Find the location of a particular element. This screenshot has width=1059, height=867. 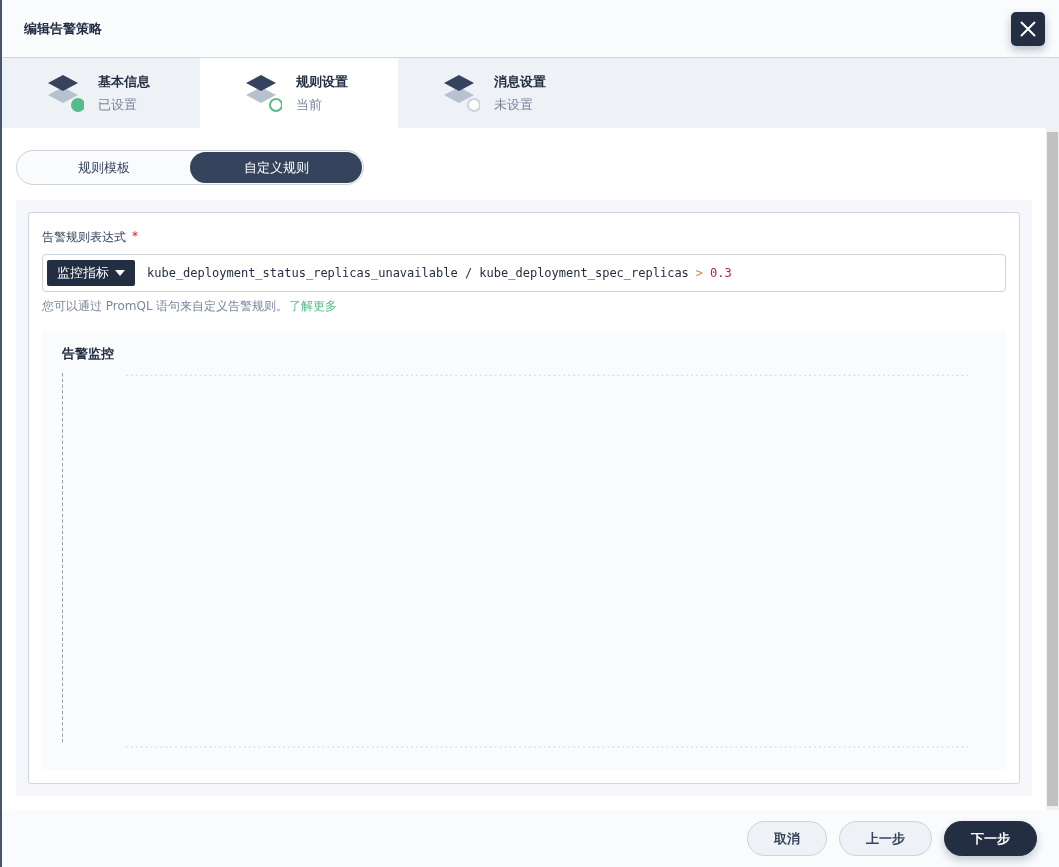

expression-text: 0.3 is located at coordinates (721, 273).